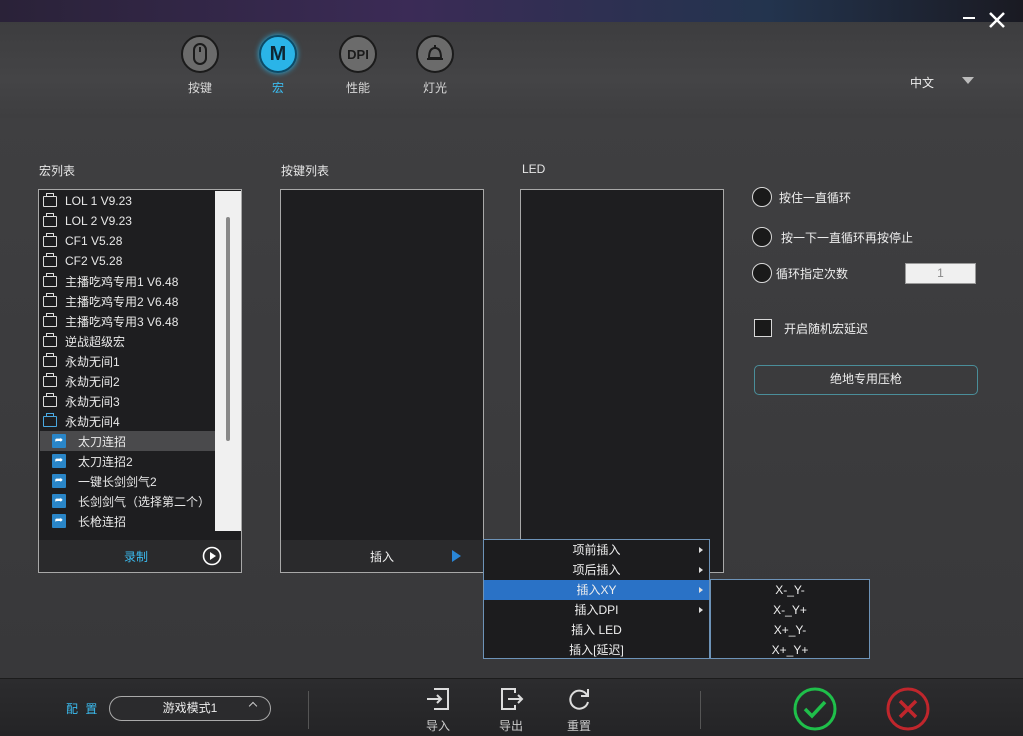 This screenshot has width=1023, height=736. What do you see at coordinates (968, 80) in the screenshot?
I see `chevron-down-icon` at bounding box center [968, 80].